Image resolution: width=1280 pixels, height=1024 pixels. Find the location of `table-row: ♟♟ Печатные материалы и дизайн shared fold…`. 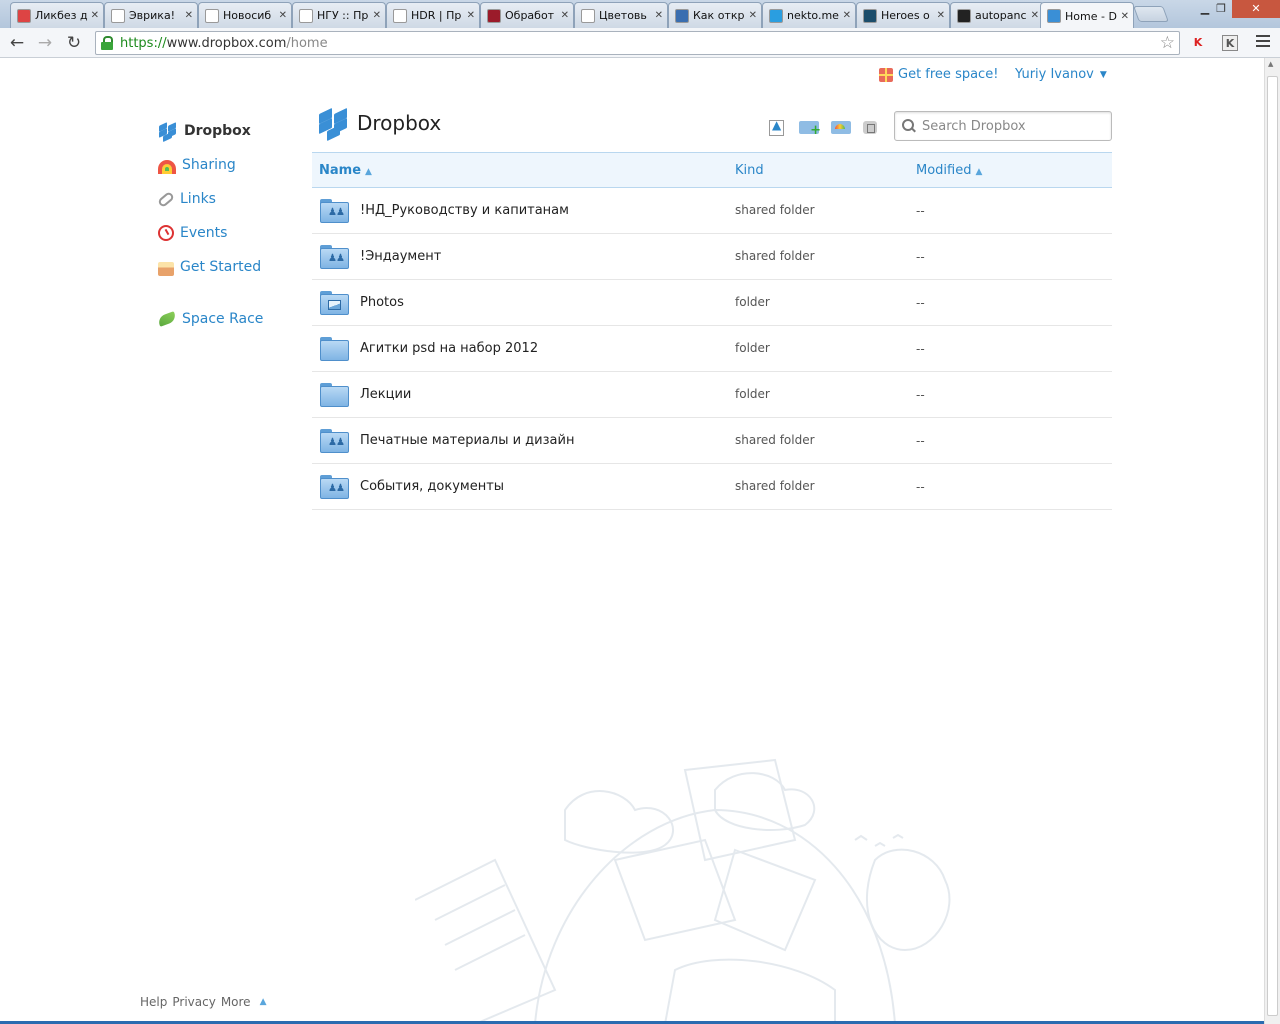

table-row: ♟♟ Печатные материалы и дизайн shared fold… is located at coordinates (712, 441).